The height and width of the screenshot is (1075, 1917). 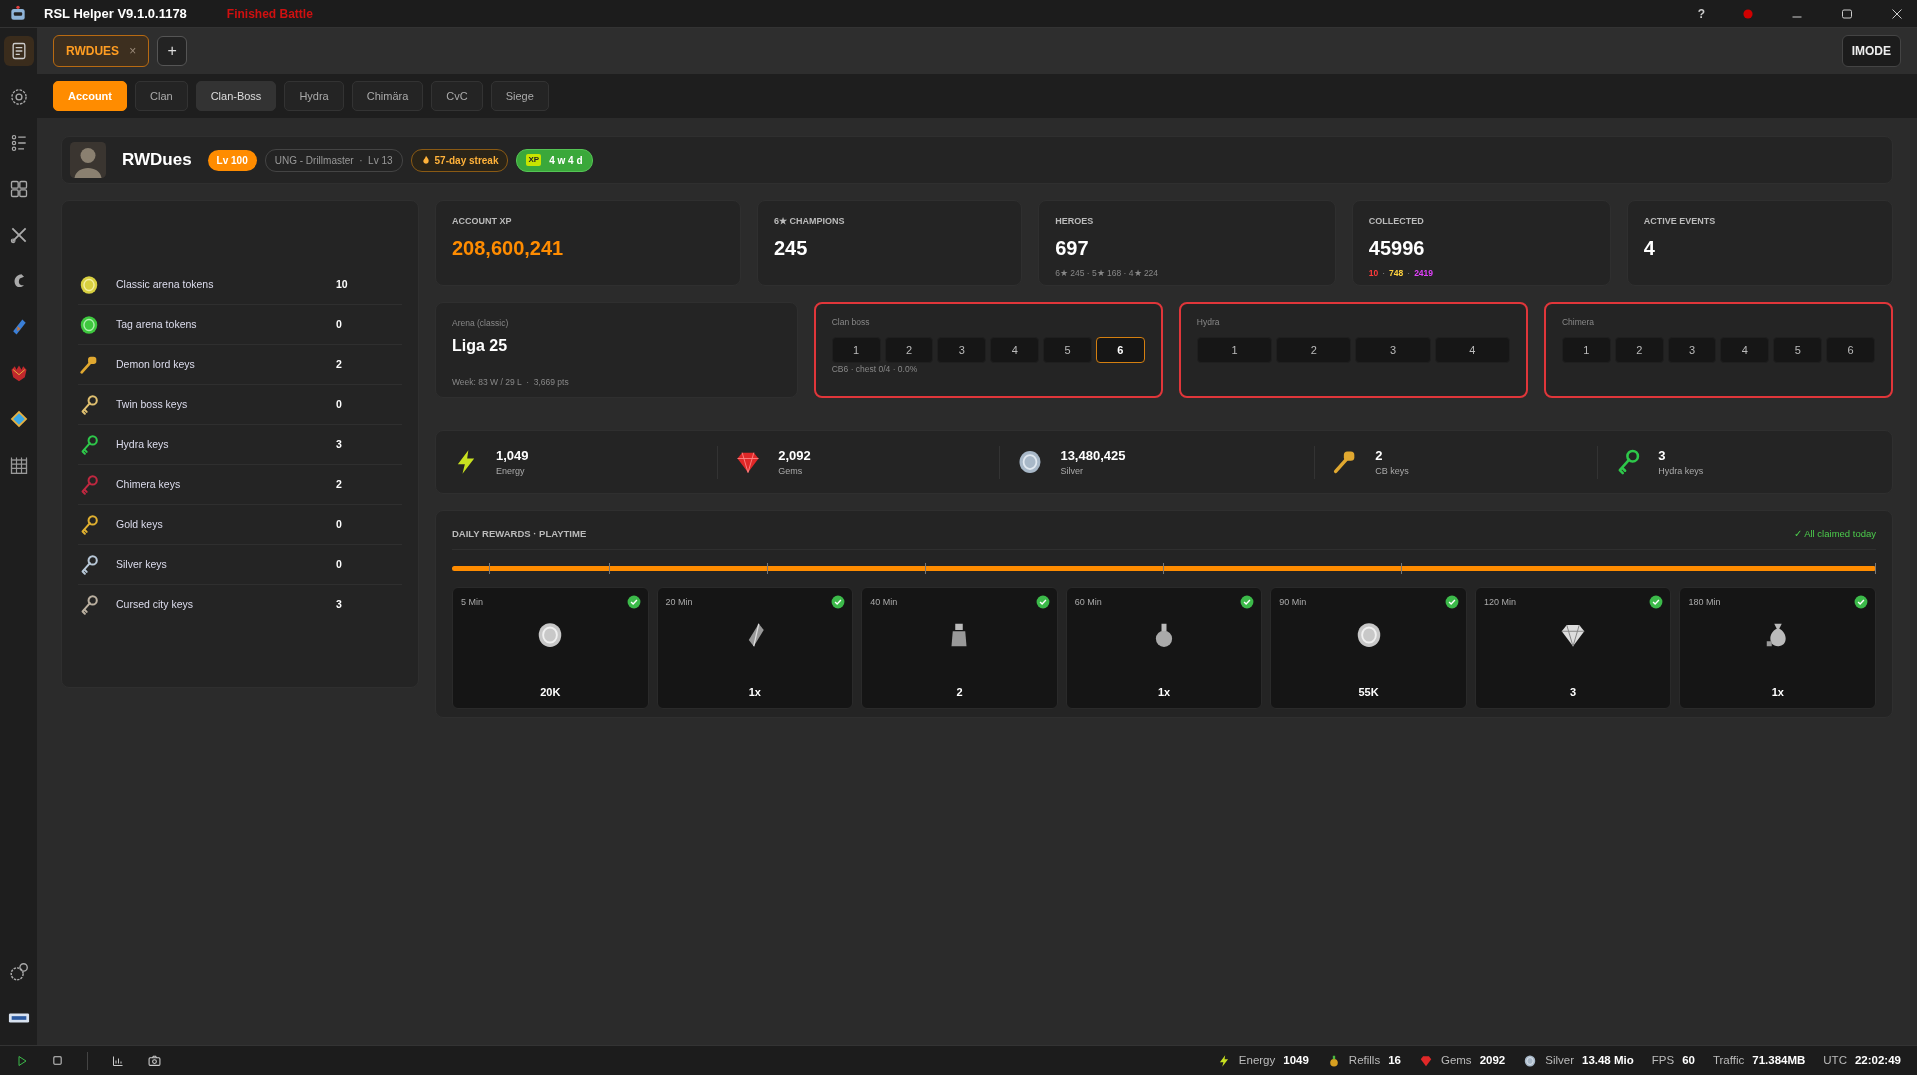 What do you see at coordinates (550, 692) in the screenshot?
I see `reward-amount: 20K` at bounding box center [550, 692].